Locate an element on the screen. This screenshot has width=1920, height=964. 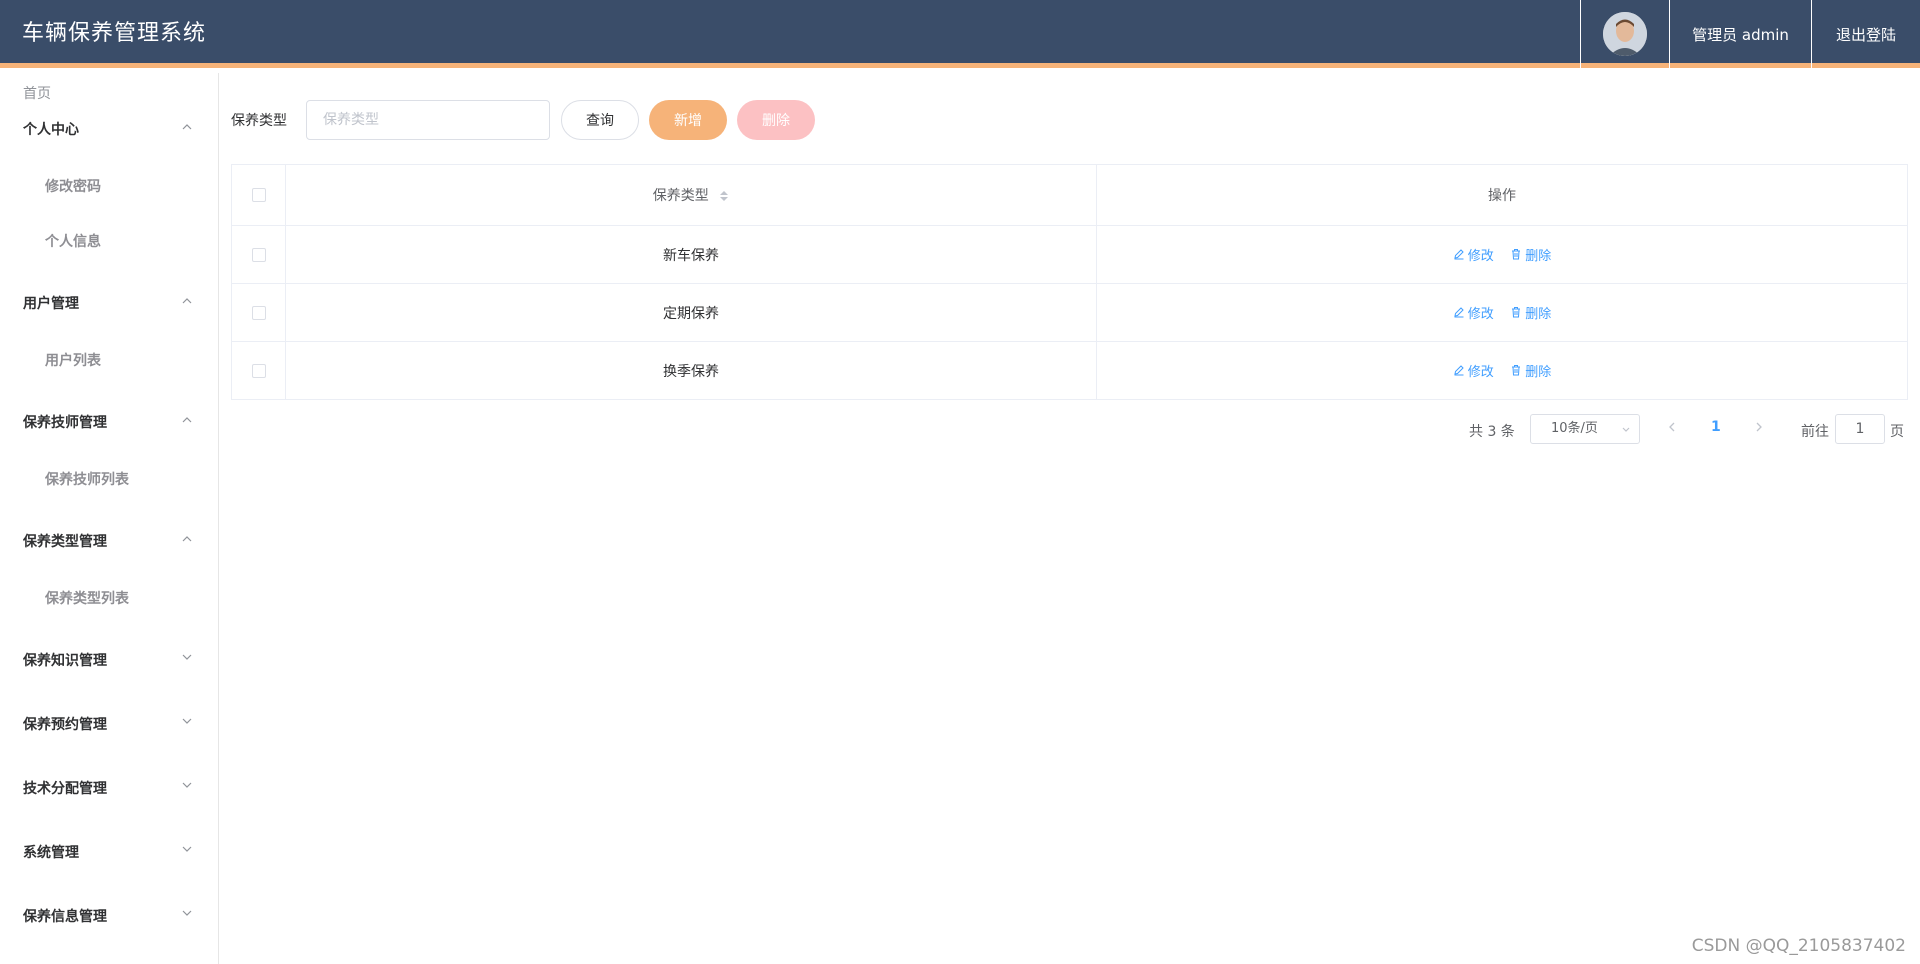
sidebar-group-technician-management: 保养技师管理 is located at coordinates (65, 422).